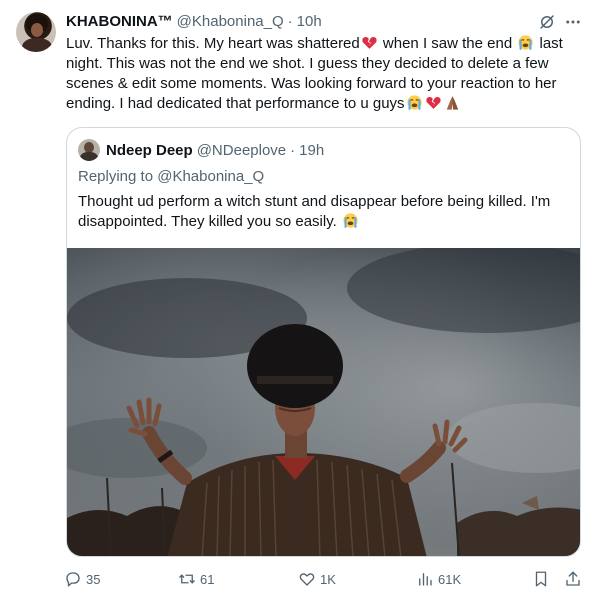 This screenshot has width=598, height=602. I want to click on analytics-icon, so click(425, 579).